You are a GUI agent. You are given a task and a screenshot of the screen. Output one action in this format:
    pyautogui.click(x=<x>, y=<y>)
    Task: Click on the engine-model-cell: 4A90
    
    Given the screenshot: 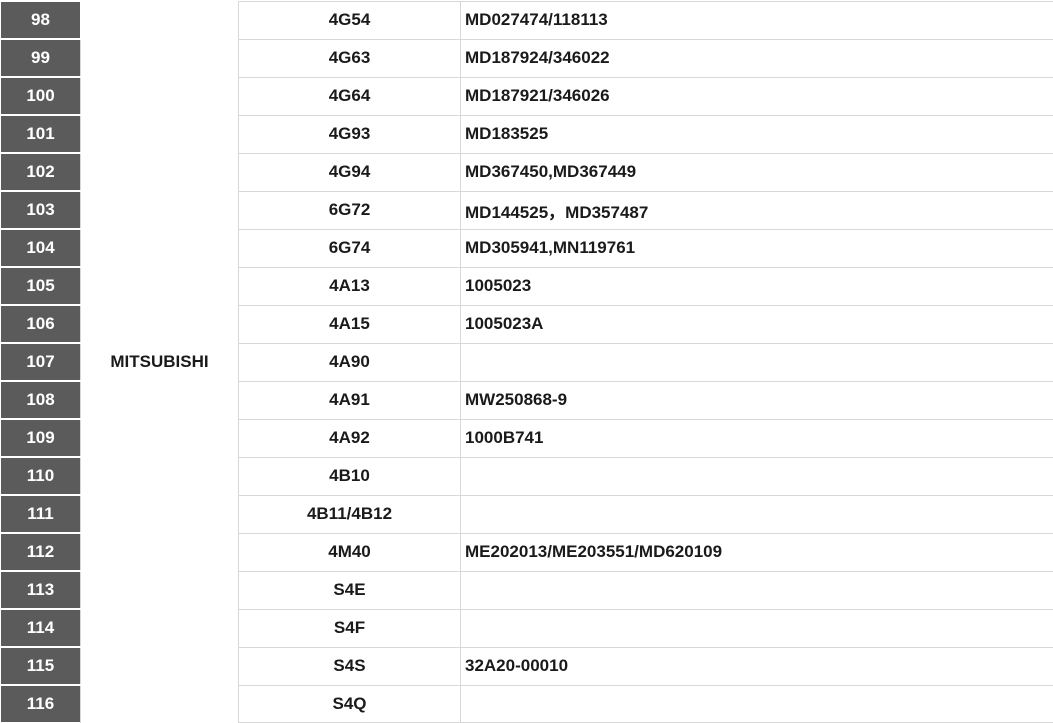 What is the action you would take?
    pyautogui.click(x=350, y=362)
    